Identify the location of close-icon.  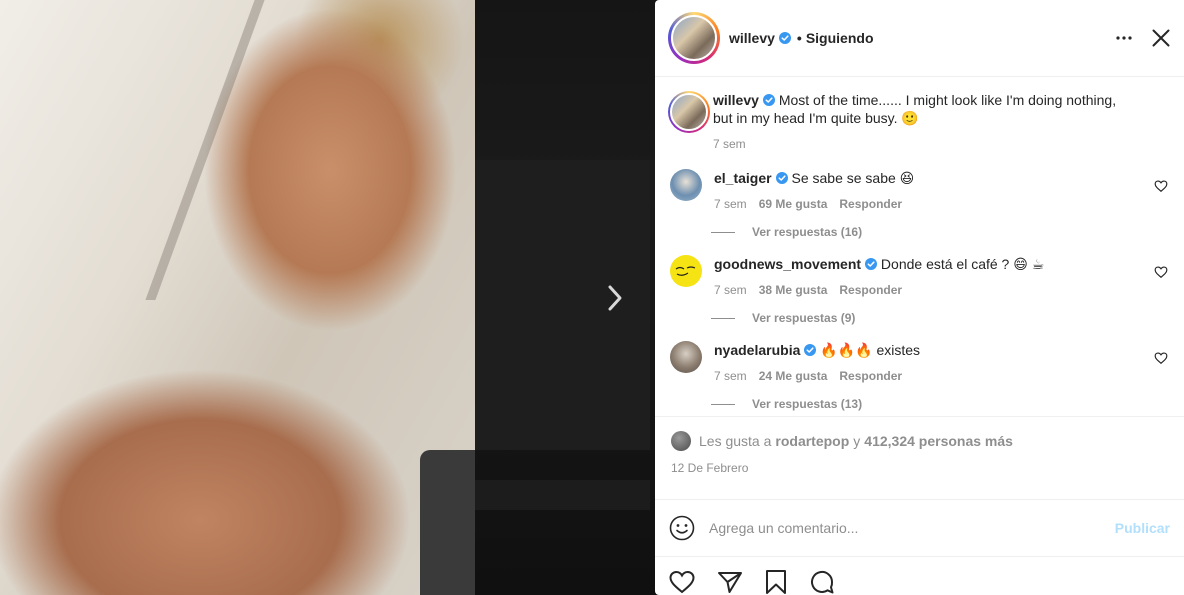
(1161, 38).